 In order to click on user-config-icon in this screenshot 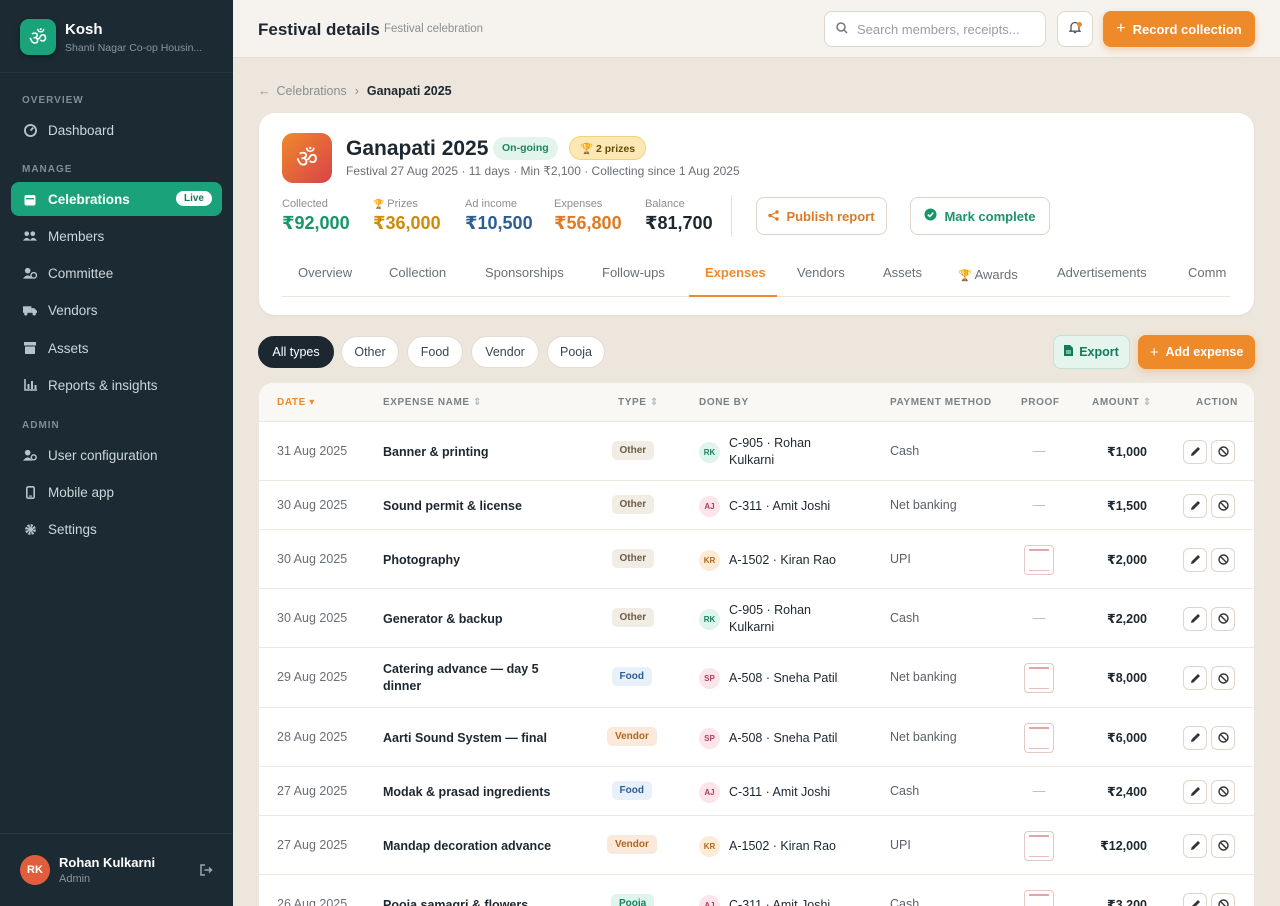, I will do `click(30, 455)`.